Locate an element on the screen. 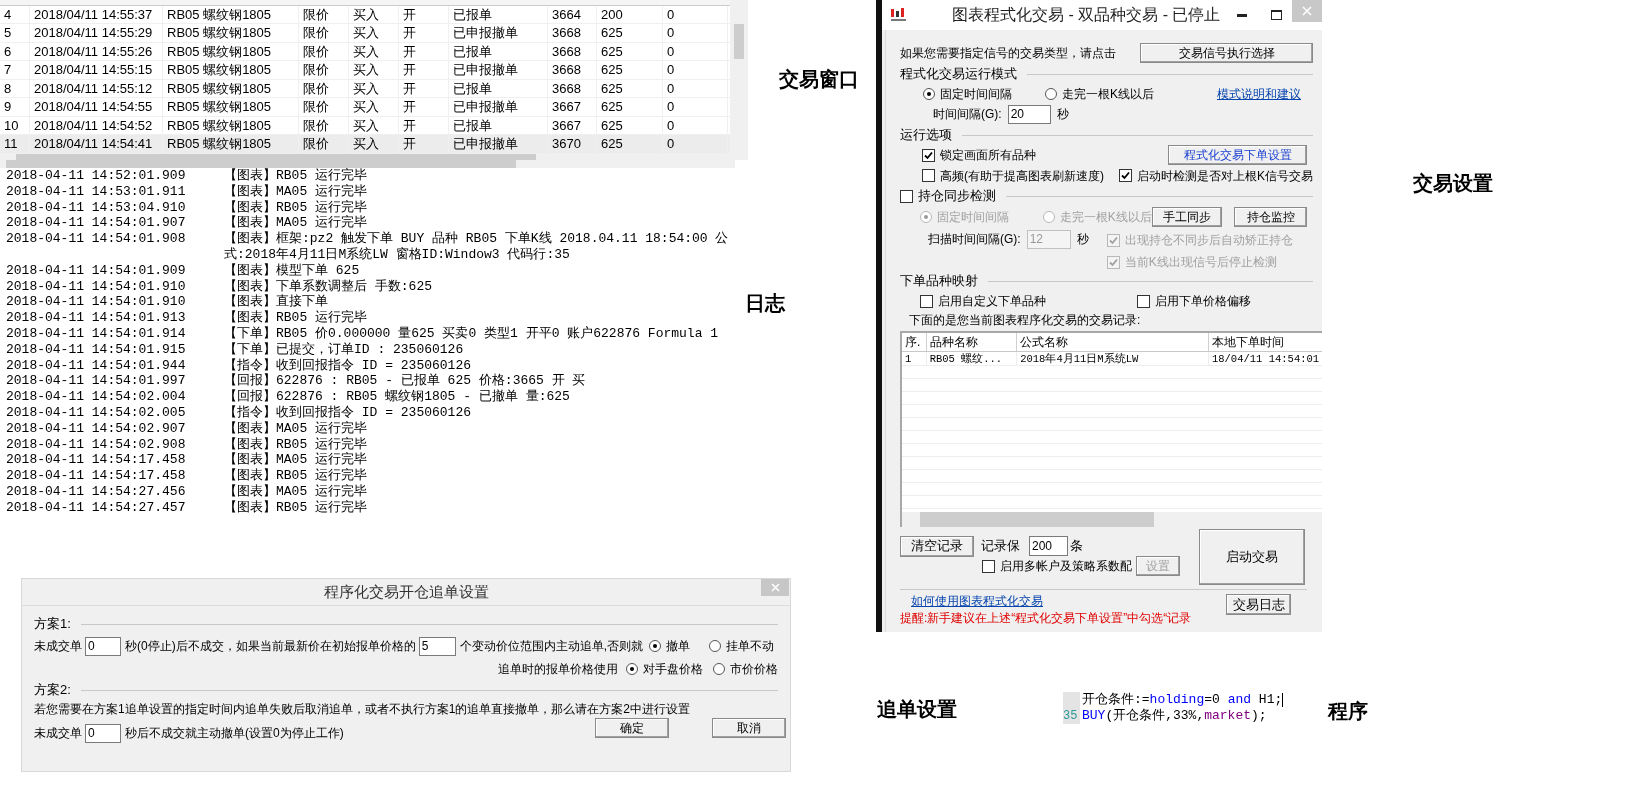 The image size is (1632, 811). table-row: 7 2018/04/11 14:55:15 RB05 螺纹钢1805 限价 买入 开 已申报撤单 3668 625 0 is located at coordinates (365, 70).